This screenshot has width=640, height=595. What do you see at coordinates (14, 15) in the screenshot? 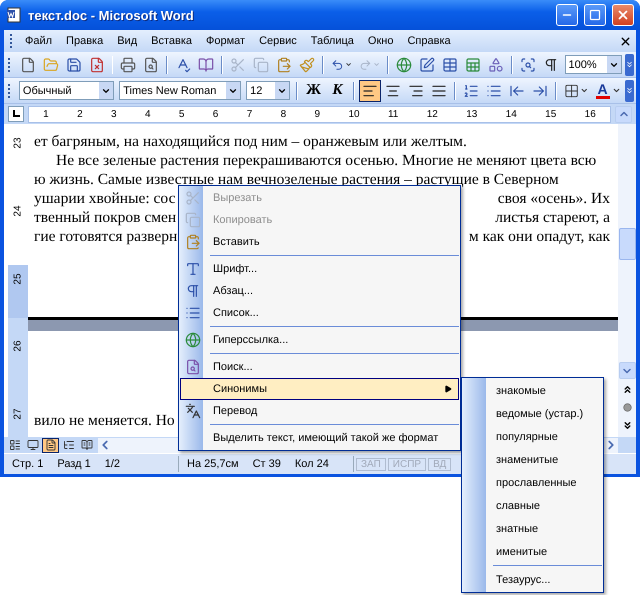
I see `word-document-icon` at bounding box center [14, 15].